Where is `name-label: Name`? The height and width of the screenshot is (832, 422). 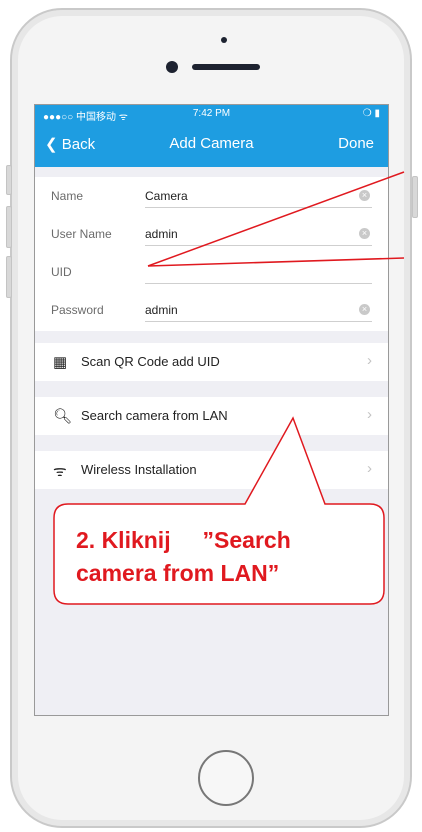 name-label: Name is located at coordinates (67, 196).